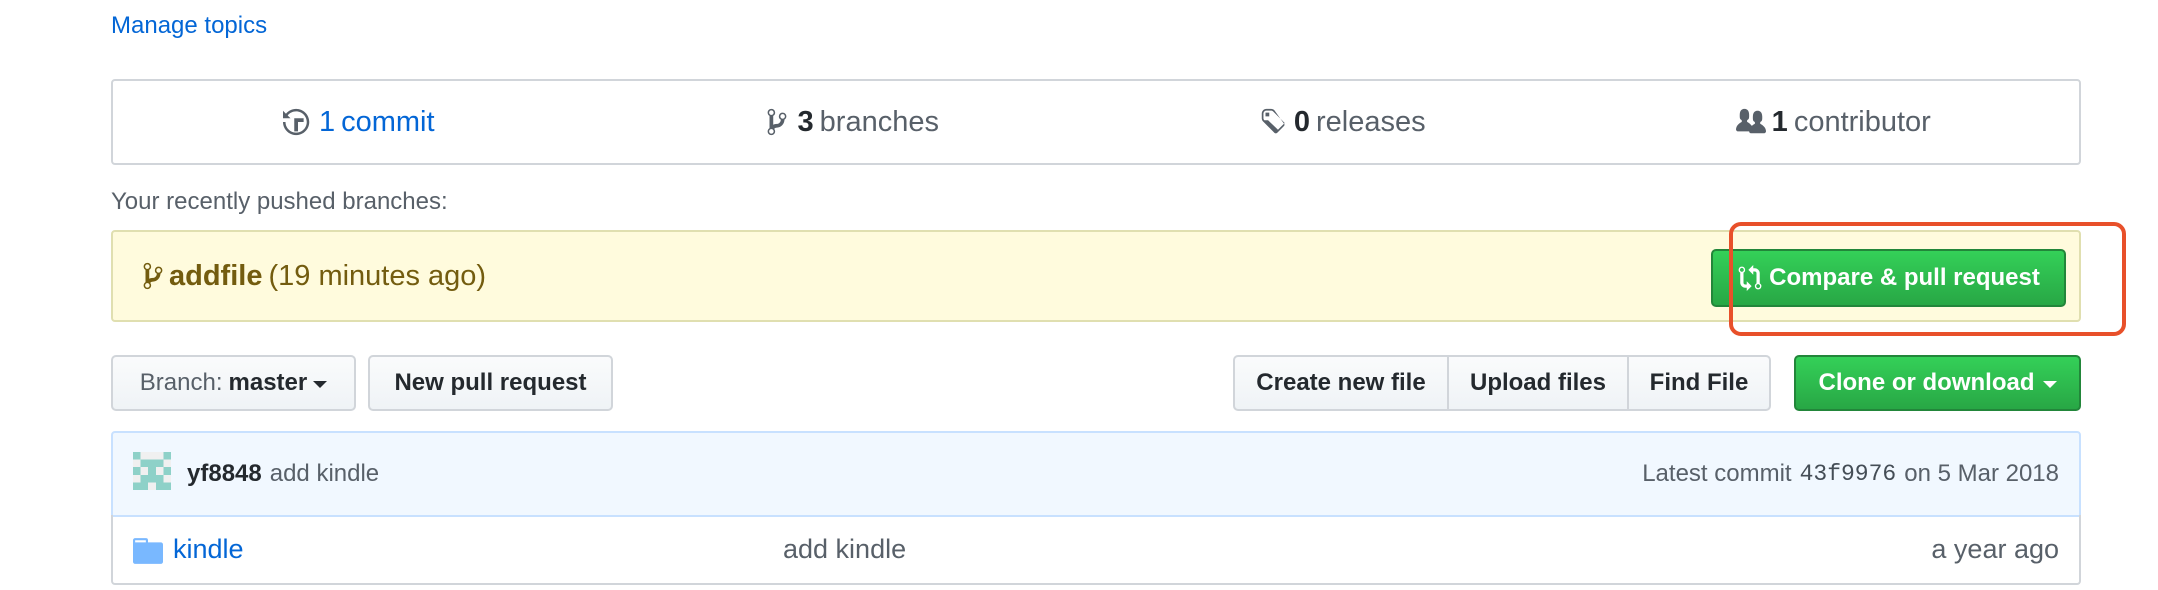 This screenshot has height=590, width=2158. What do you see at coordinates (1927, 279) in the screenshot?
I see `highlight-annotation` at bounding box center [1927, 279].